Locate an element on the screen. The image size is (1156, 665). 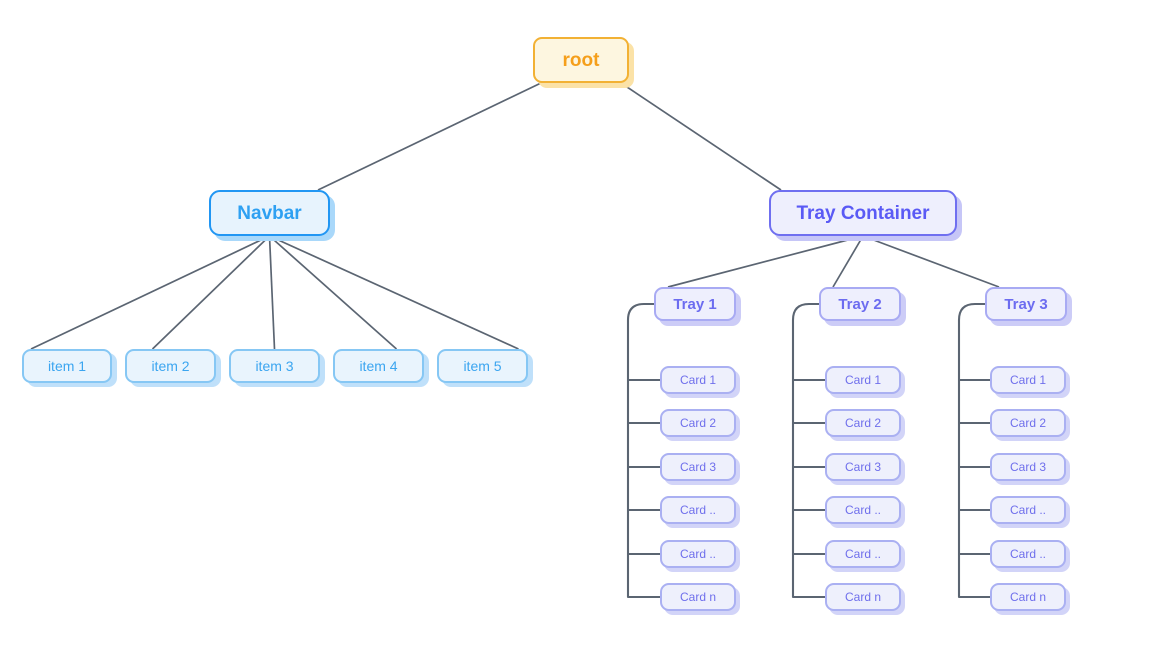
node-tray-2-label: Tray 2 is located at coordinates (860, 304).